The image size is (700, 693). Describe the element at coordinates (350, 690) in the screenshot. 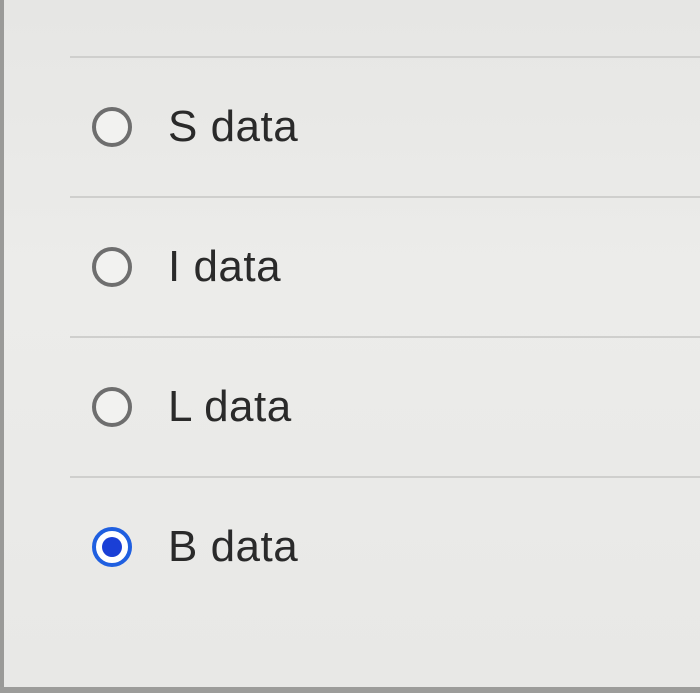

I see `panel-bottom-border` at that location.